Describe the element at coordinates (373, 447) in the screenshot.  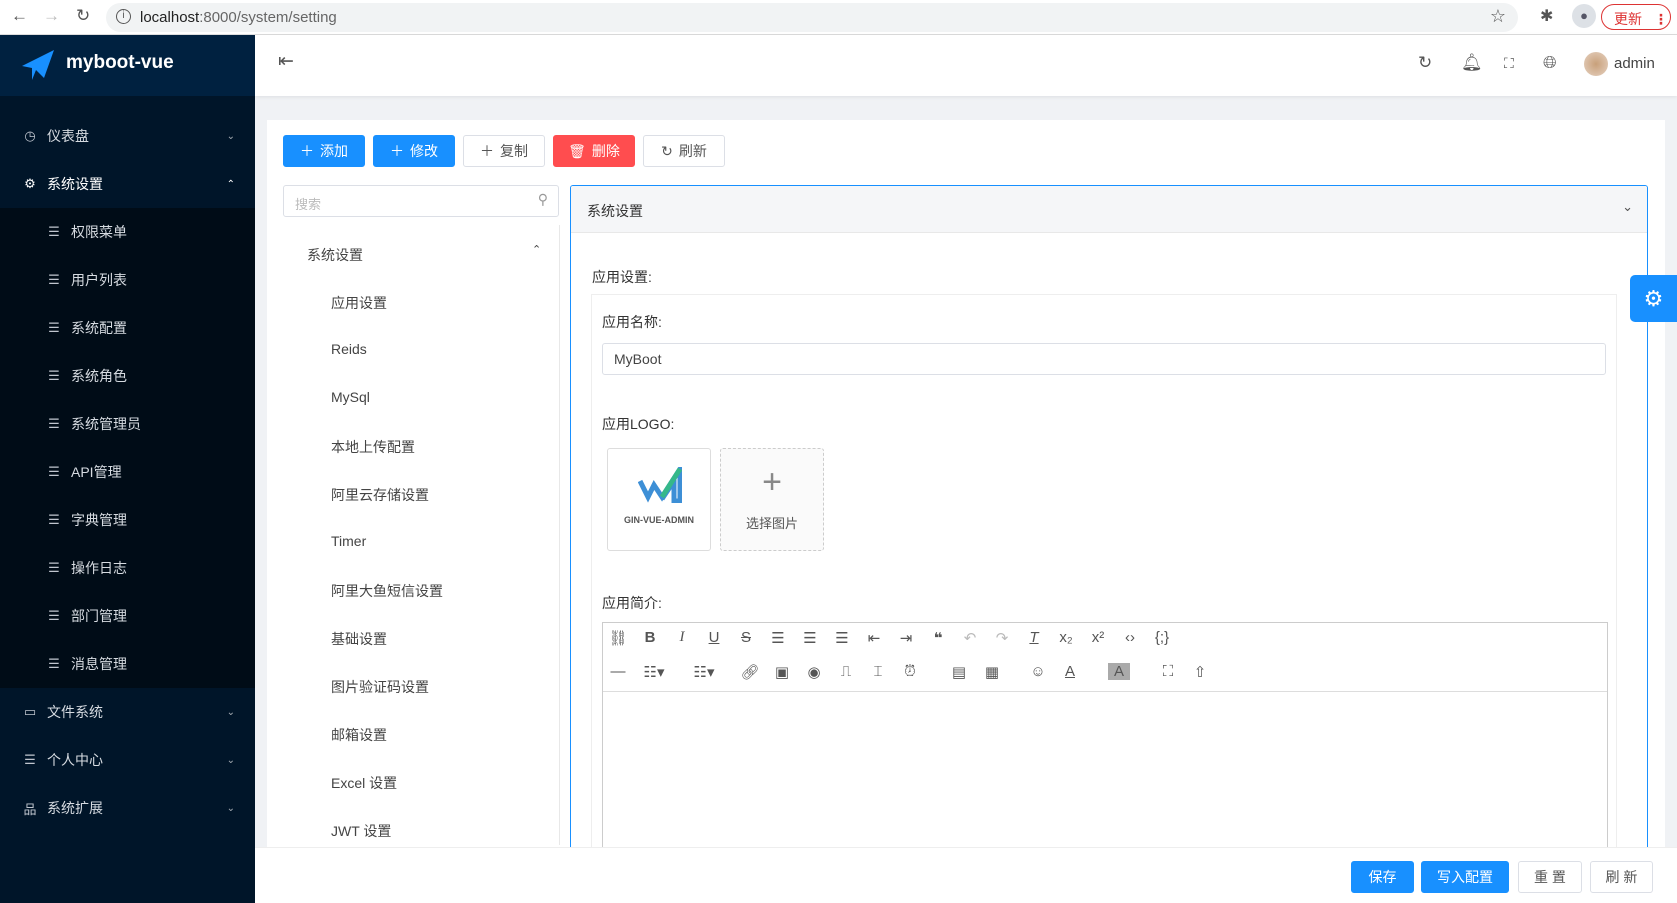
I see `tree-item: 本地上传配置` at that location.